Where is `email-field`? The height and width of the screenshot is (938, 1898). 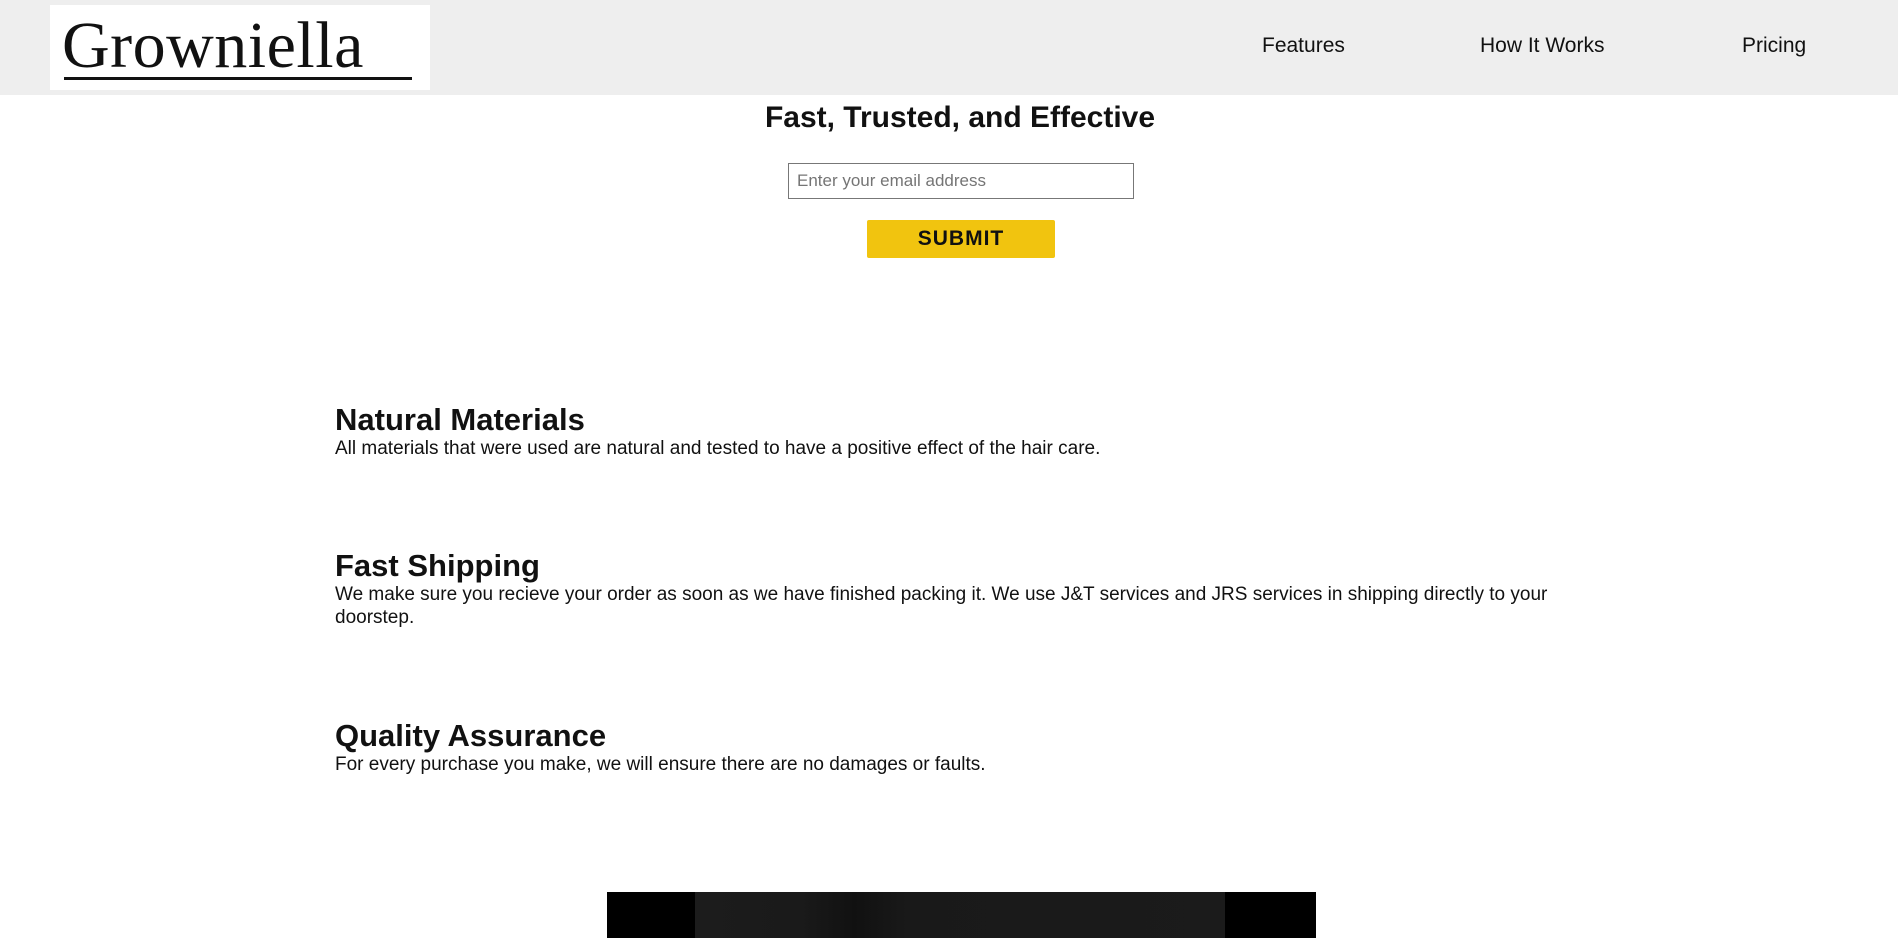 email-field is located at coordinates (961, 181).